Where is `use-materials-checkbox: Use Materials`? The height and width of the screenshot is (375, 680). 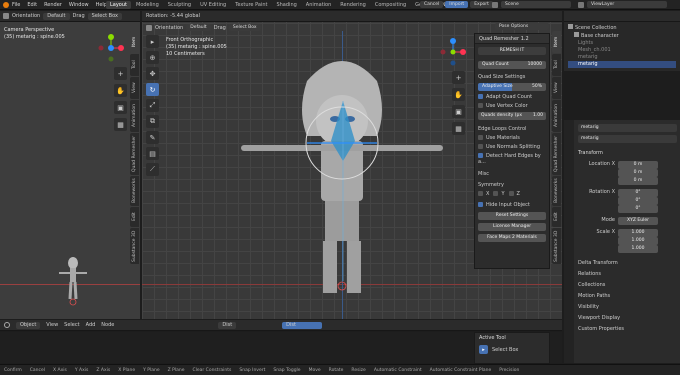 use-materials-checkbox: Use Materials is located at coordinates (512, 138).